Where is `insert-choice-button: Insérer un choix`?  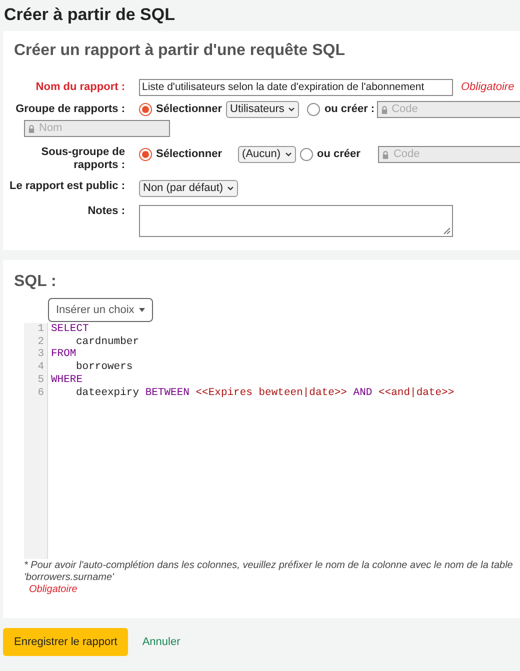
insert-choice-button: Insérer un choix is located at coordinates (101, 310).